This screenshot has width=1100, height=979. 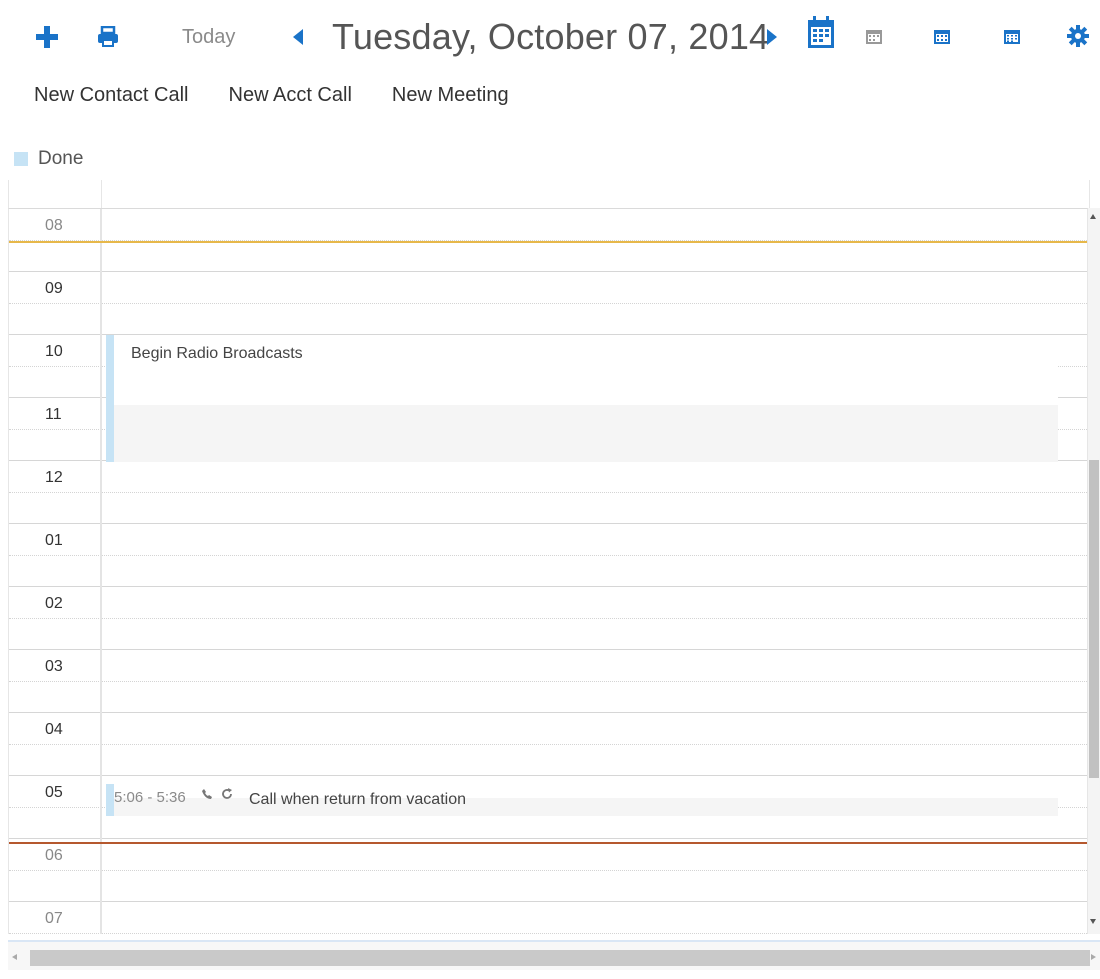 What do you see at coordinates (150, 797) in the screenshot?
I see `event-time: 5:06 - 5:36` at bounding box center [150, 797].